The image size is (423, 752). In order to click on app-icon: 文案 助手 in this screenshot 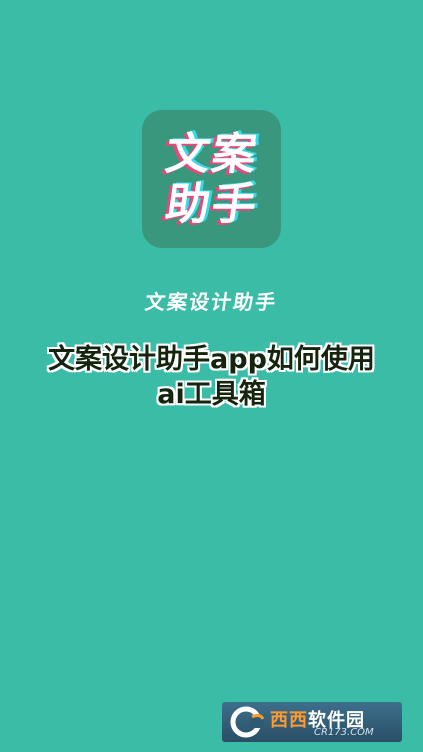, I will do `click(211, 179)`.